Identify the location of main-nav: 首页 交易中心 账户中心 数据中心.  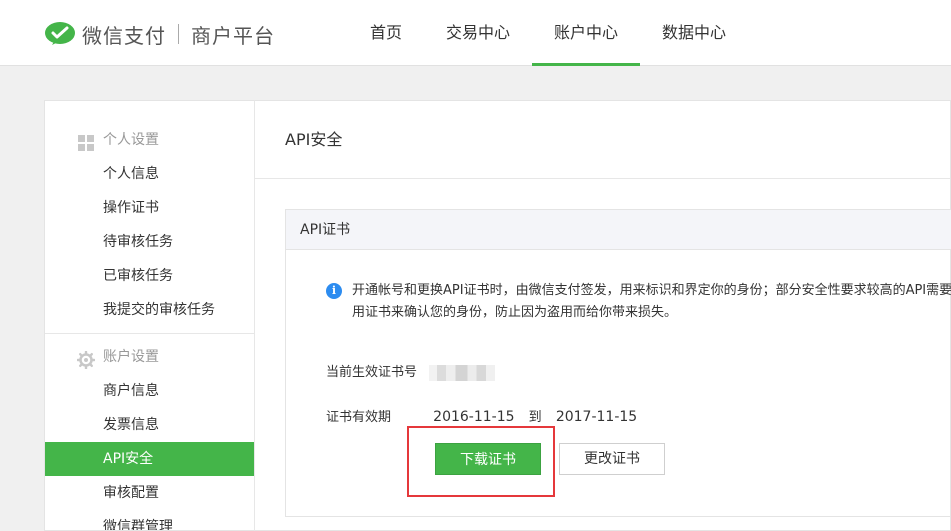
(548, 33).